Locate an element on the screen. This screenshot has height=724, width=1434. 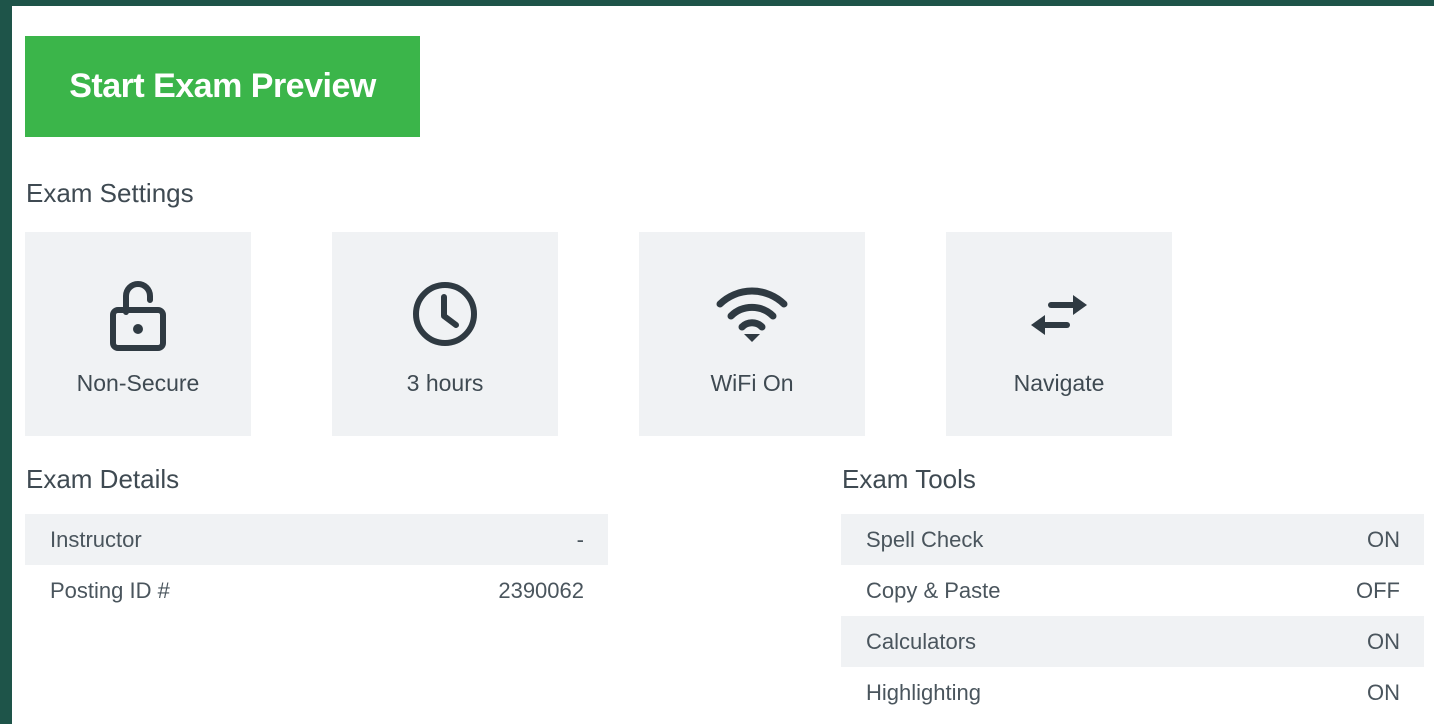
setting-tile-wifi: WiFi On is located at coordinates (752, 334).